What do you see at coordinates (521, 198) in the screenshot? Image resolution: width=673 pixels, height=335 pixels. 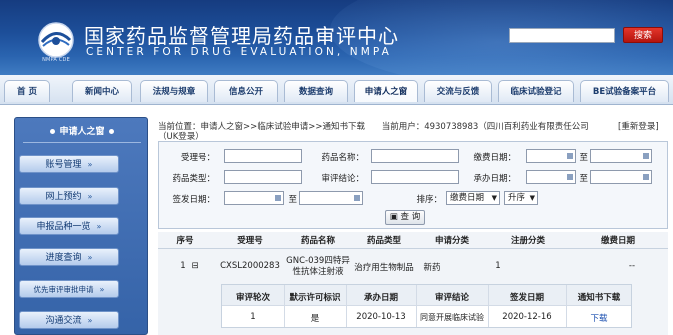 I see `sort-order-select: 升序 ▼` at bounding box center [521, 198].